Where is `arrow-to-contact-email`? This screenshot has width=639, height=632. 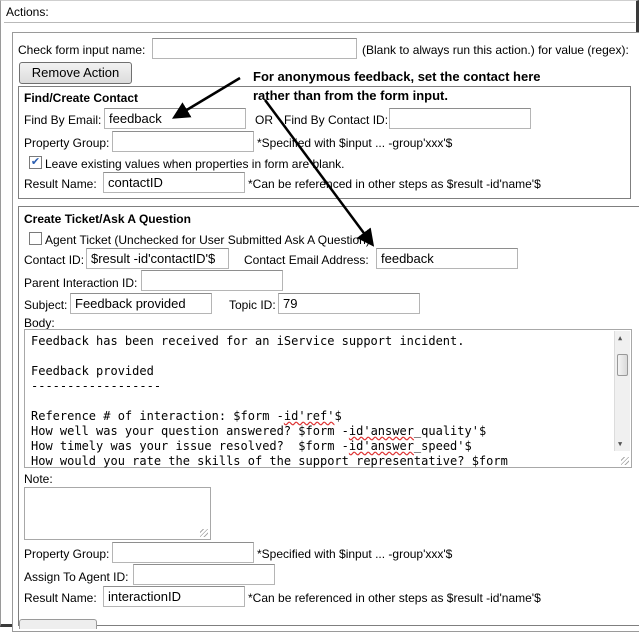 arrow-to-contact-email is located at coordinates (319, 173).